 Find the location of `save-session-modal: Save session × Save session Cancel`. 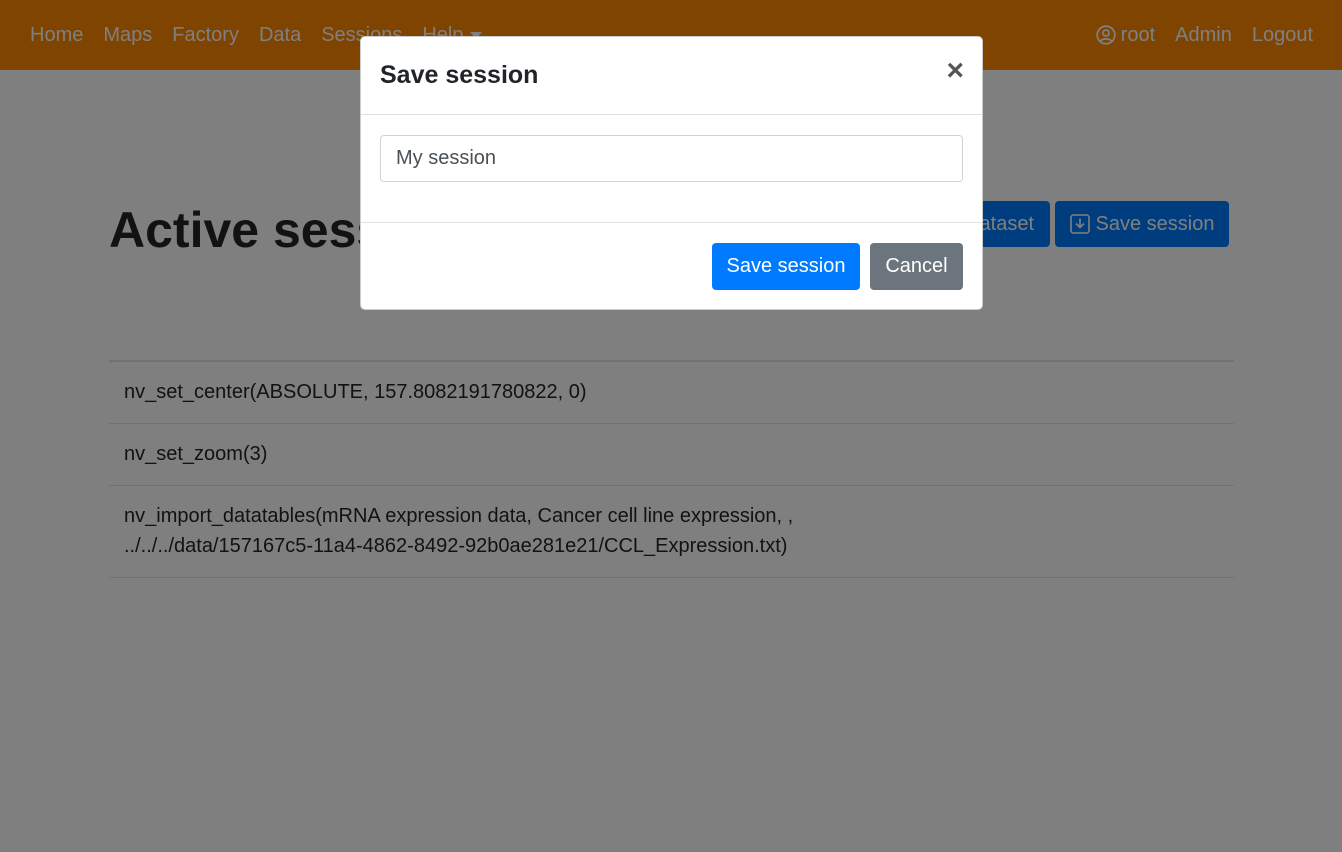

save-session-modal: Save session × Save session Cancel is located at coordinates (671, 173).